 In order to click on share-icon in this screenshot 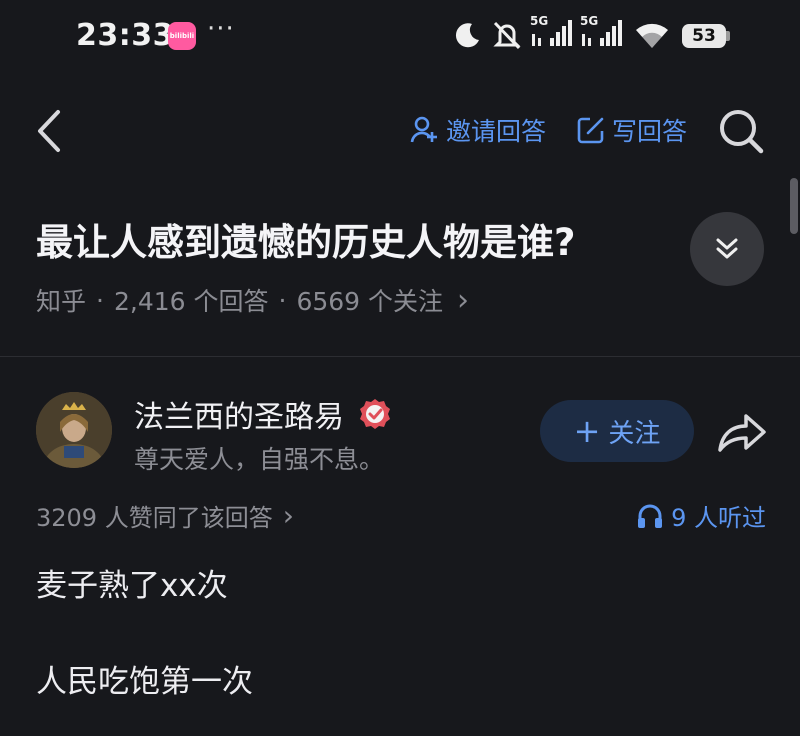, I will do `click(742, 433)`.